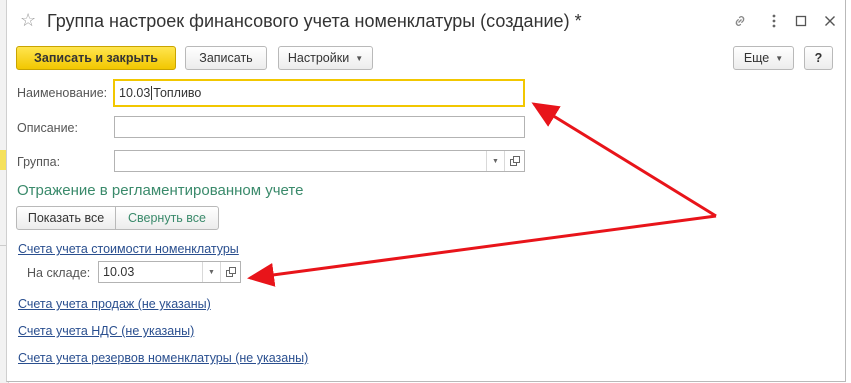 This screenshot has width=851, height=383. I want to click on more-vert-icon, so click(774, 21).